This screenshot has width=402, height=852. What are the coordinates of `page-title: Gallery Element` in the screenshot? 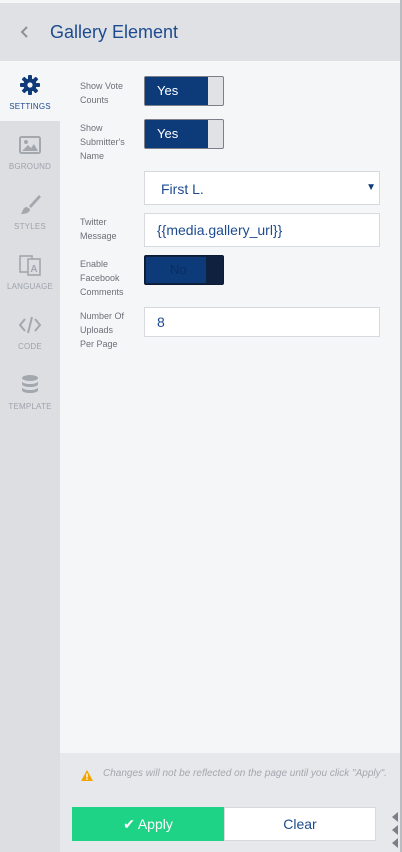 It's located at (114, 32).